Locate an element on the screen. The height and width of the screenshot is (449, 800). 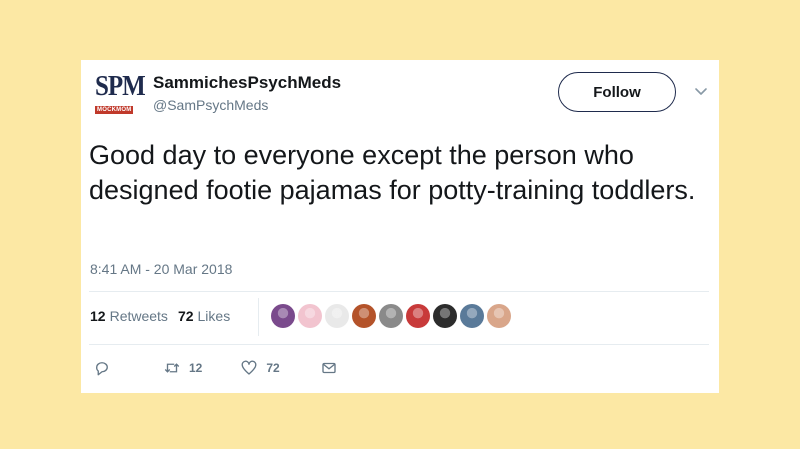
follow-button: Follow is located at coordinates (617, 92).